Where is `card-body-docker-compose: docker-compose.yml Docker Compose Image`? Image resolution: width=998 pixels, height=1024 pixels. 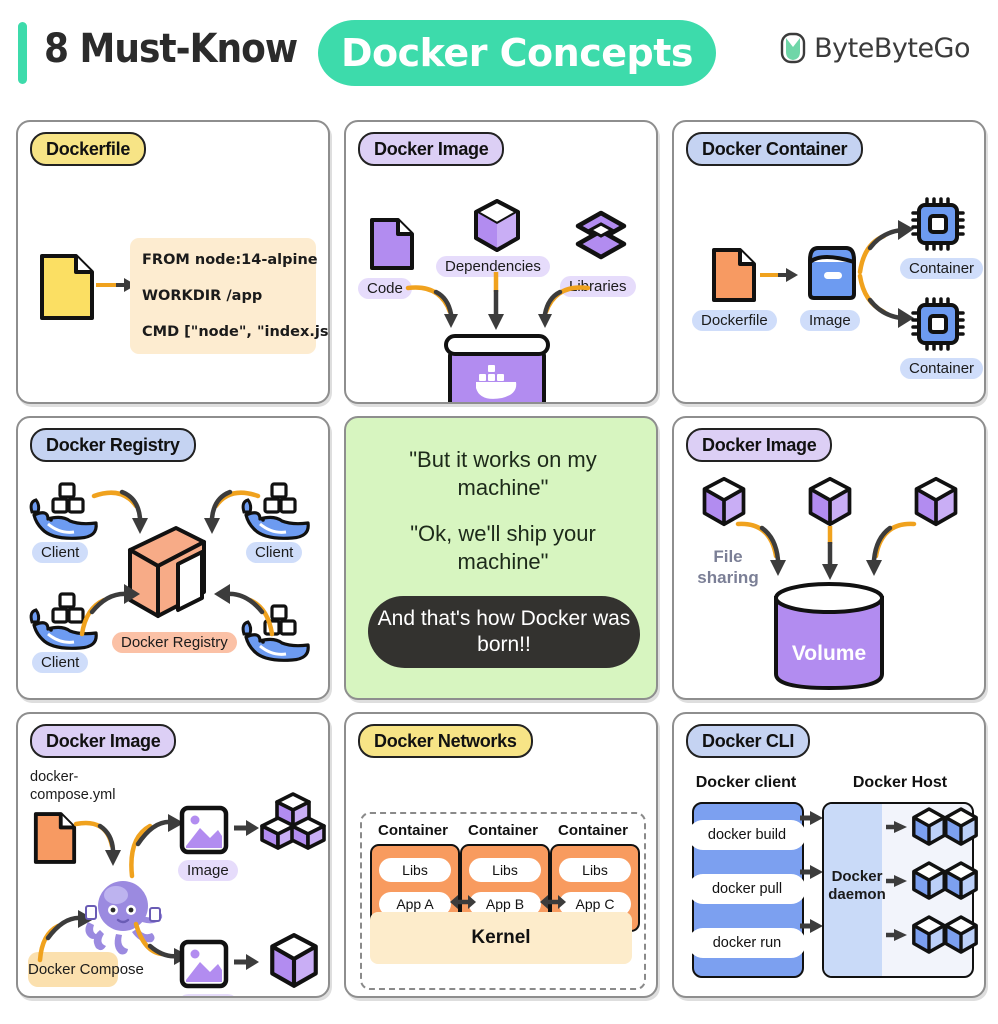
card-body-docker-compose: docker-compose.yml Docker Compose Image is located at coordinates (173, 878).